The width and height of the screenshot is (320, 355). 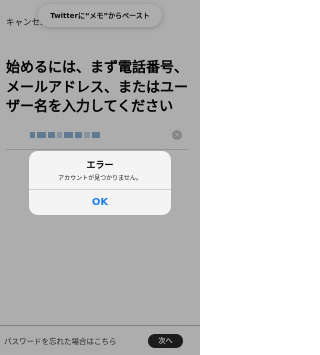 I want to click on ok-button: OK, so click(x=100, y=202).